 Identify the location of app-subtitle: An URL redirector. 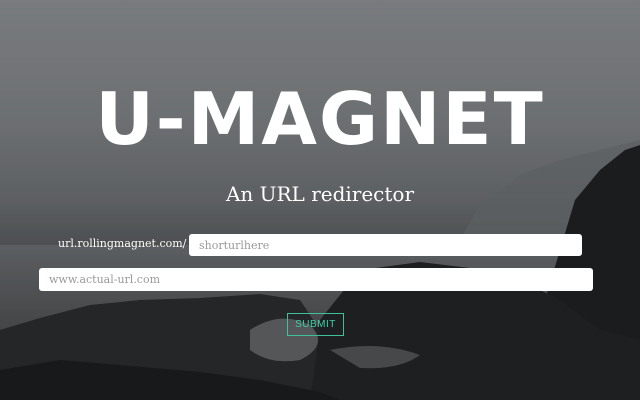
(320, 194).